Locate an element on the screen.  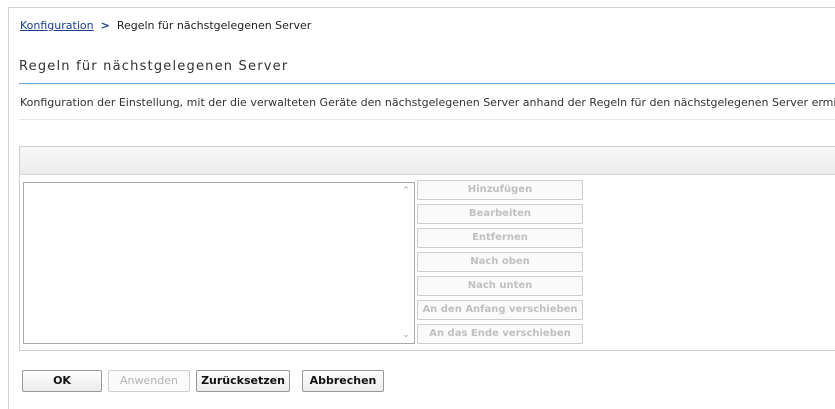
description-divider is located at coordinates (427, 119).